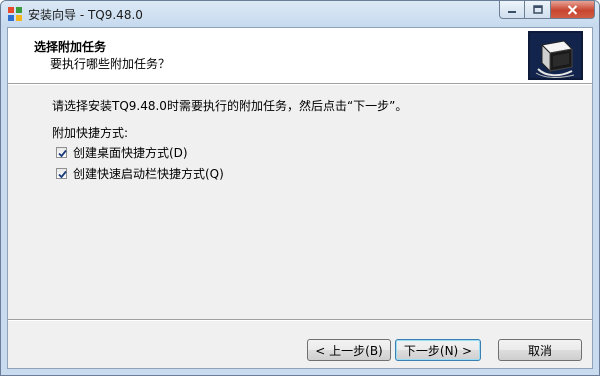  Describe the element at coordinates (438, 350) in the screenshot. I see `next-button: 下一步(N) >` at that location.